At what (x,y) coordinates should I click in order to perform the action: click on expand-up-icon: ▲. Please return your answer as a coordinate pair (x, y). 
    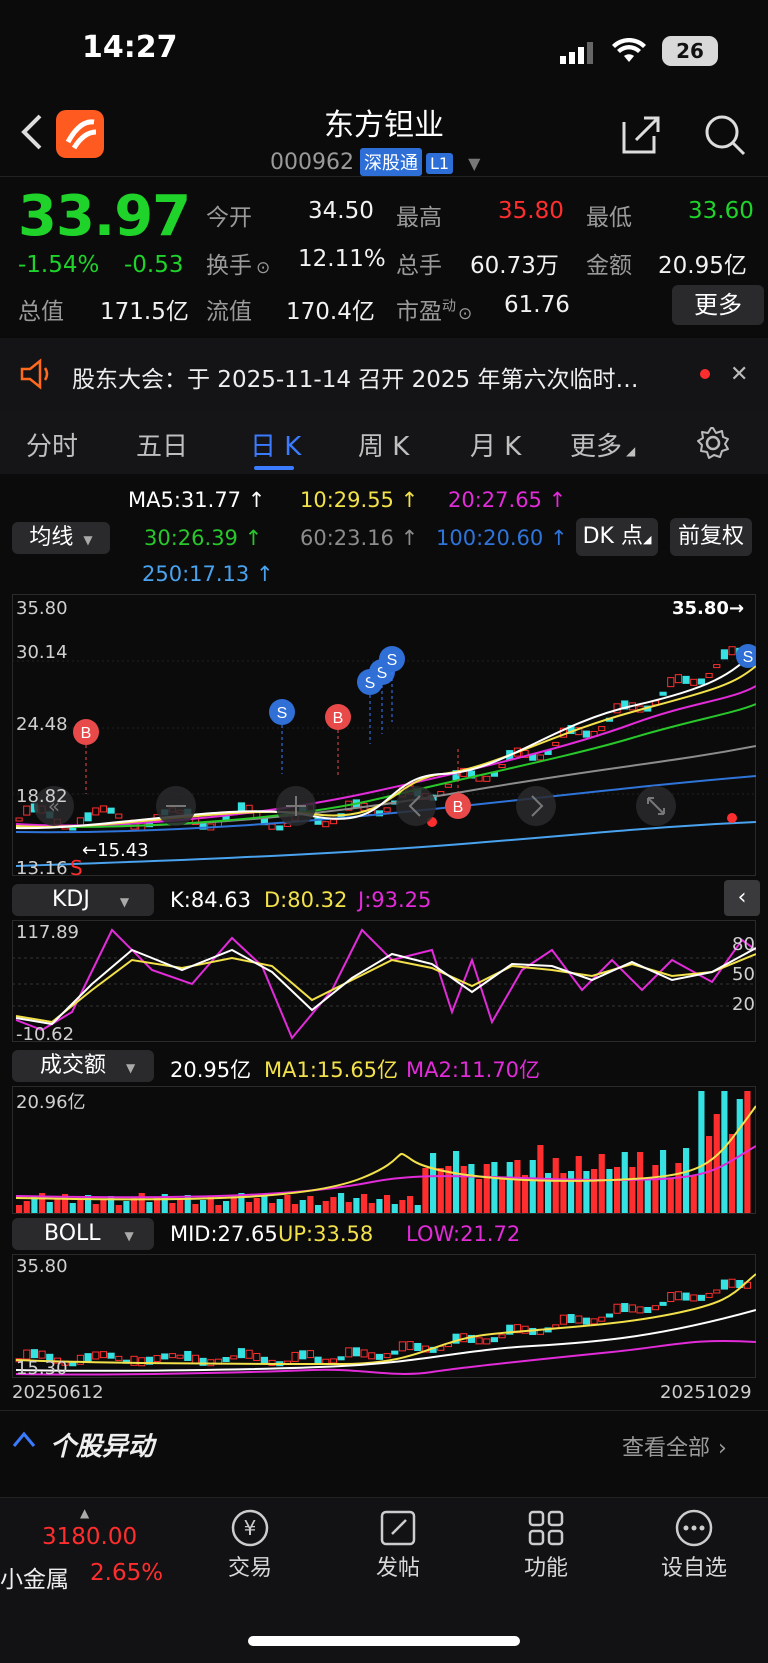
    Looking at the image, I should click on (84, 1513).